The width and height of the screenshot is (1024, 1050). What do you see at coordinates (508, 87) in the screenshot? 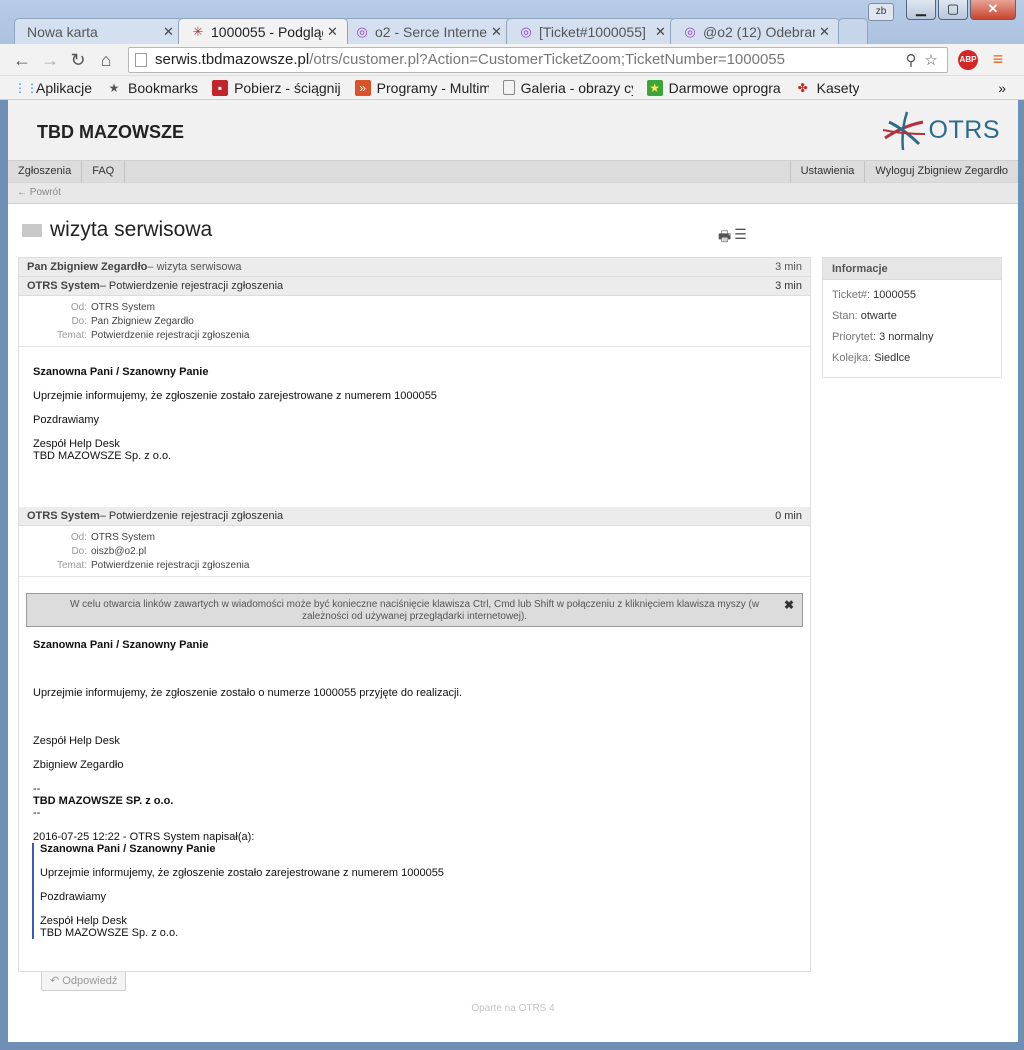
I see `page-icon` at bounding box center [508, 87].